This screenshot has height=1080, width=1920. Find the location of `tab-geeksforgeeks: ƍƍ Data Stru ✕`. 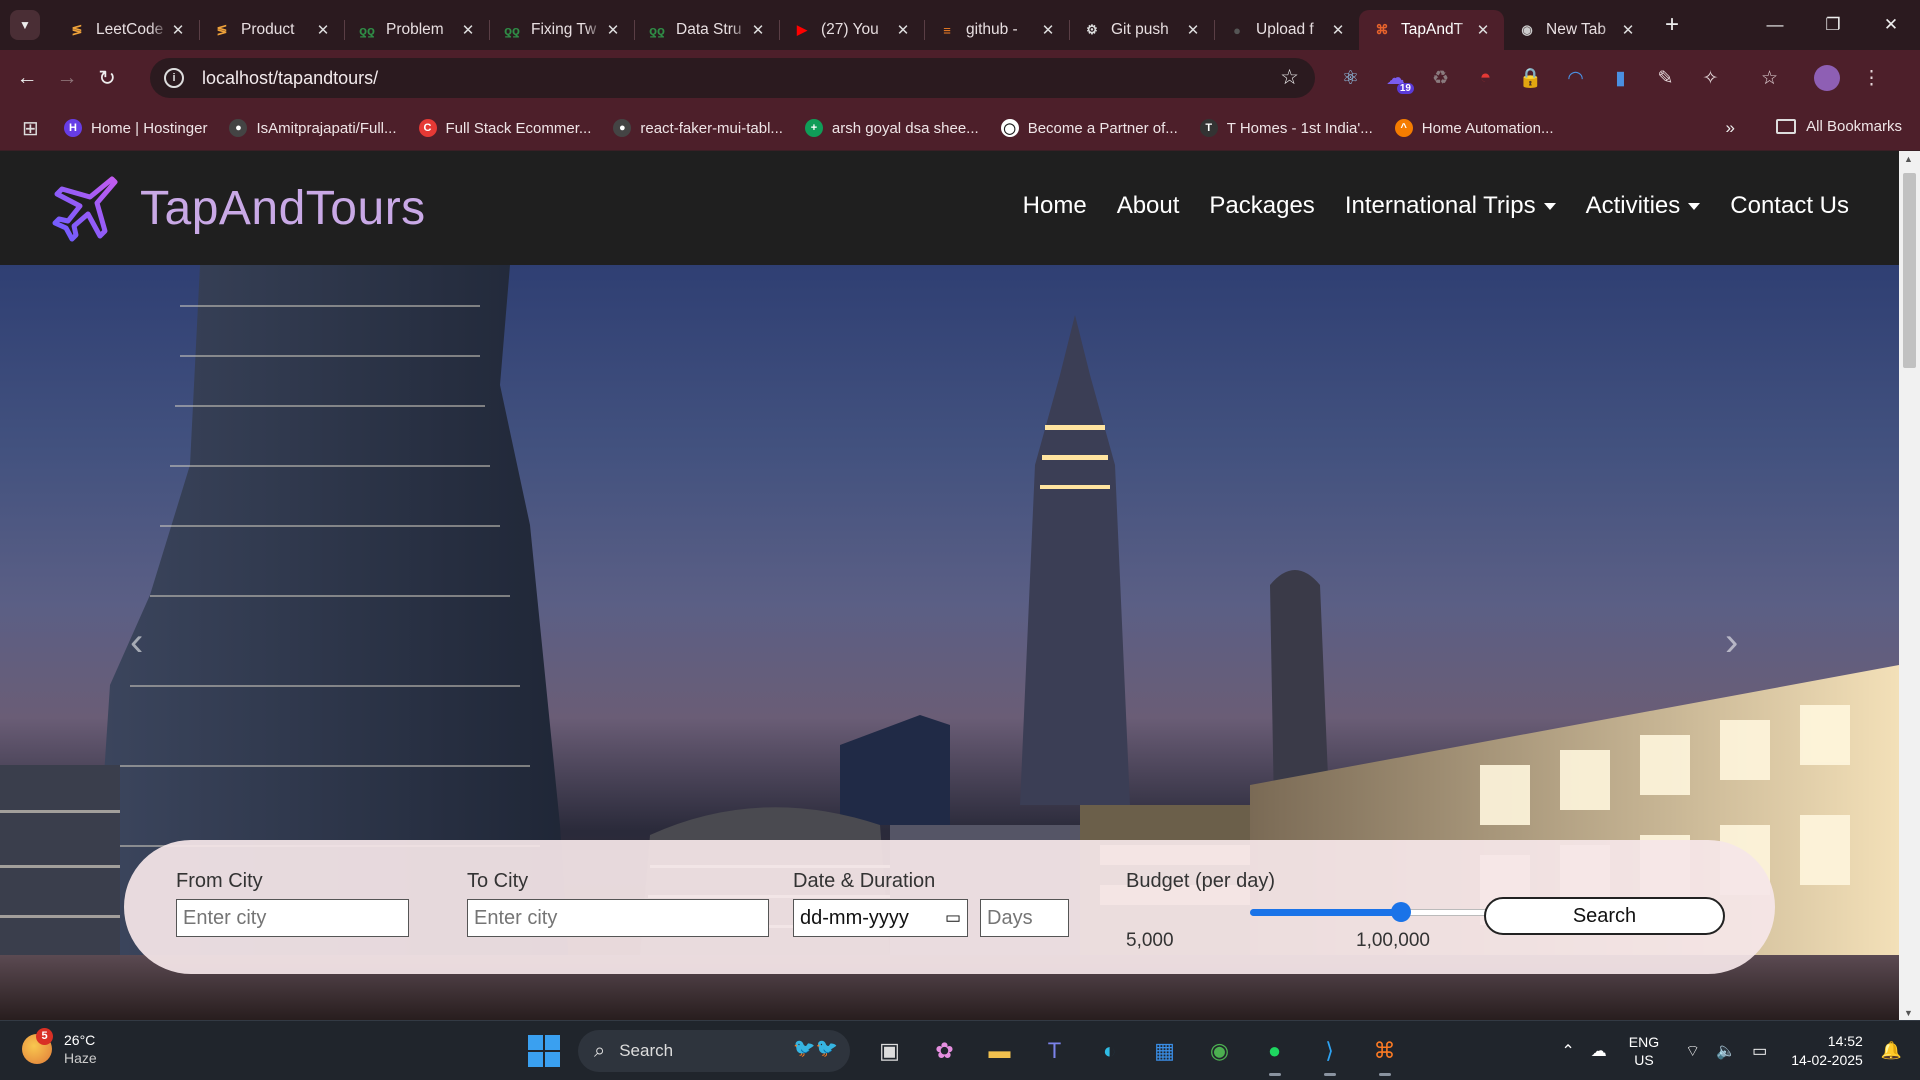

tab-geeksforgeeks: ƍƍ Data Stru ✕ is located at coordinates (706, 30).